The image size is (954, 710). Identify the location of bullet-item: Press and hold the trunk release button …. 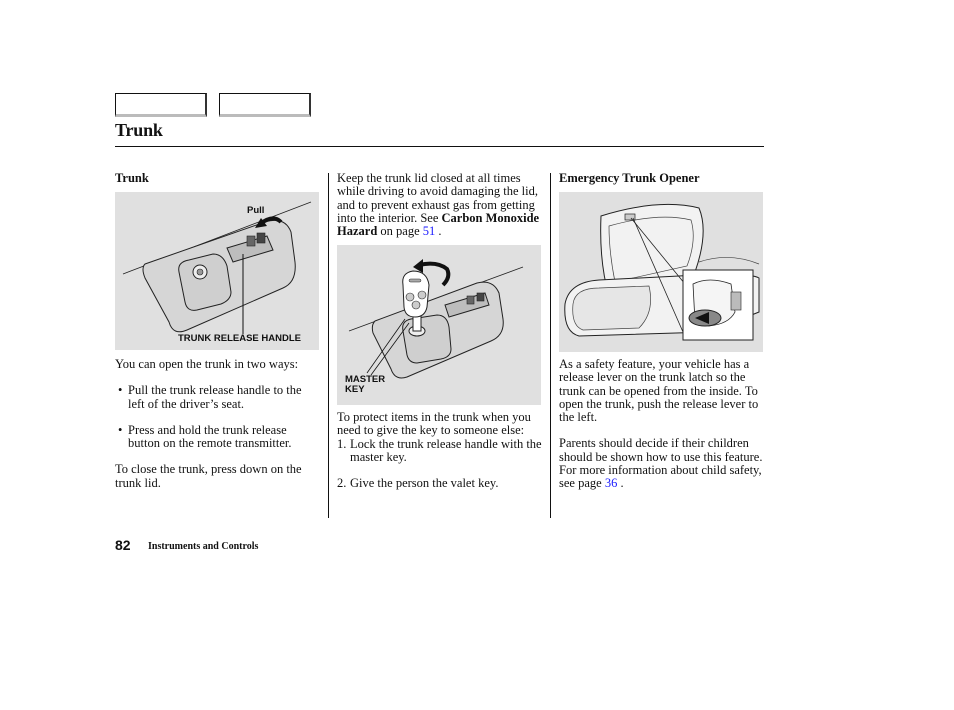
(217, 437).